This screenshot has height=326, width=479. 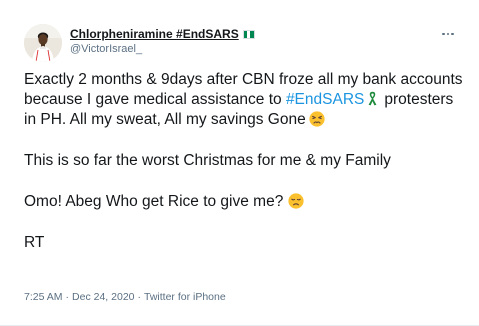 I want to click on green-ribbon-icon, so click(x=372, y=98).